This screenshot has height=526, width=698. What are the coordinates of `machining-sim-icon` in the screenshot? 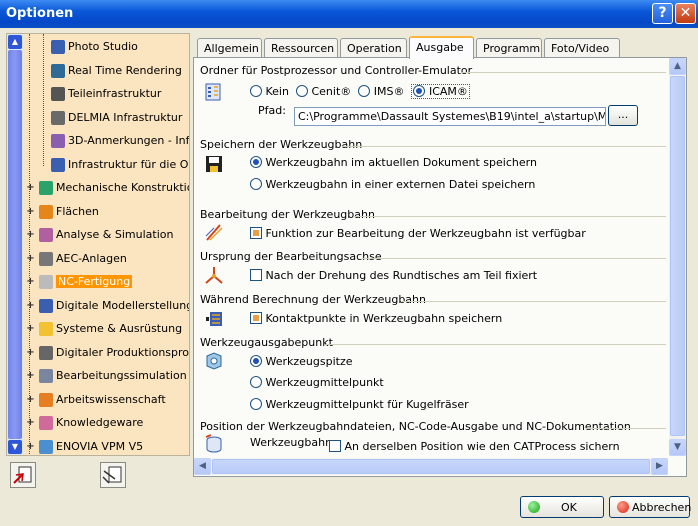 It's located at (46, 376).